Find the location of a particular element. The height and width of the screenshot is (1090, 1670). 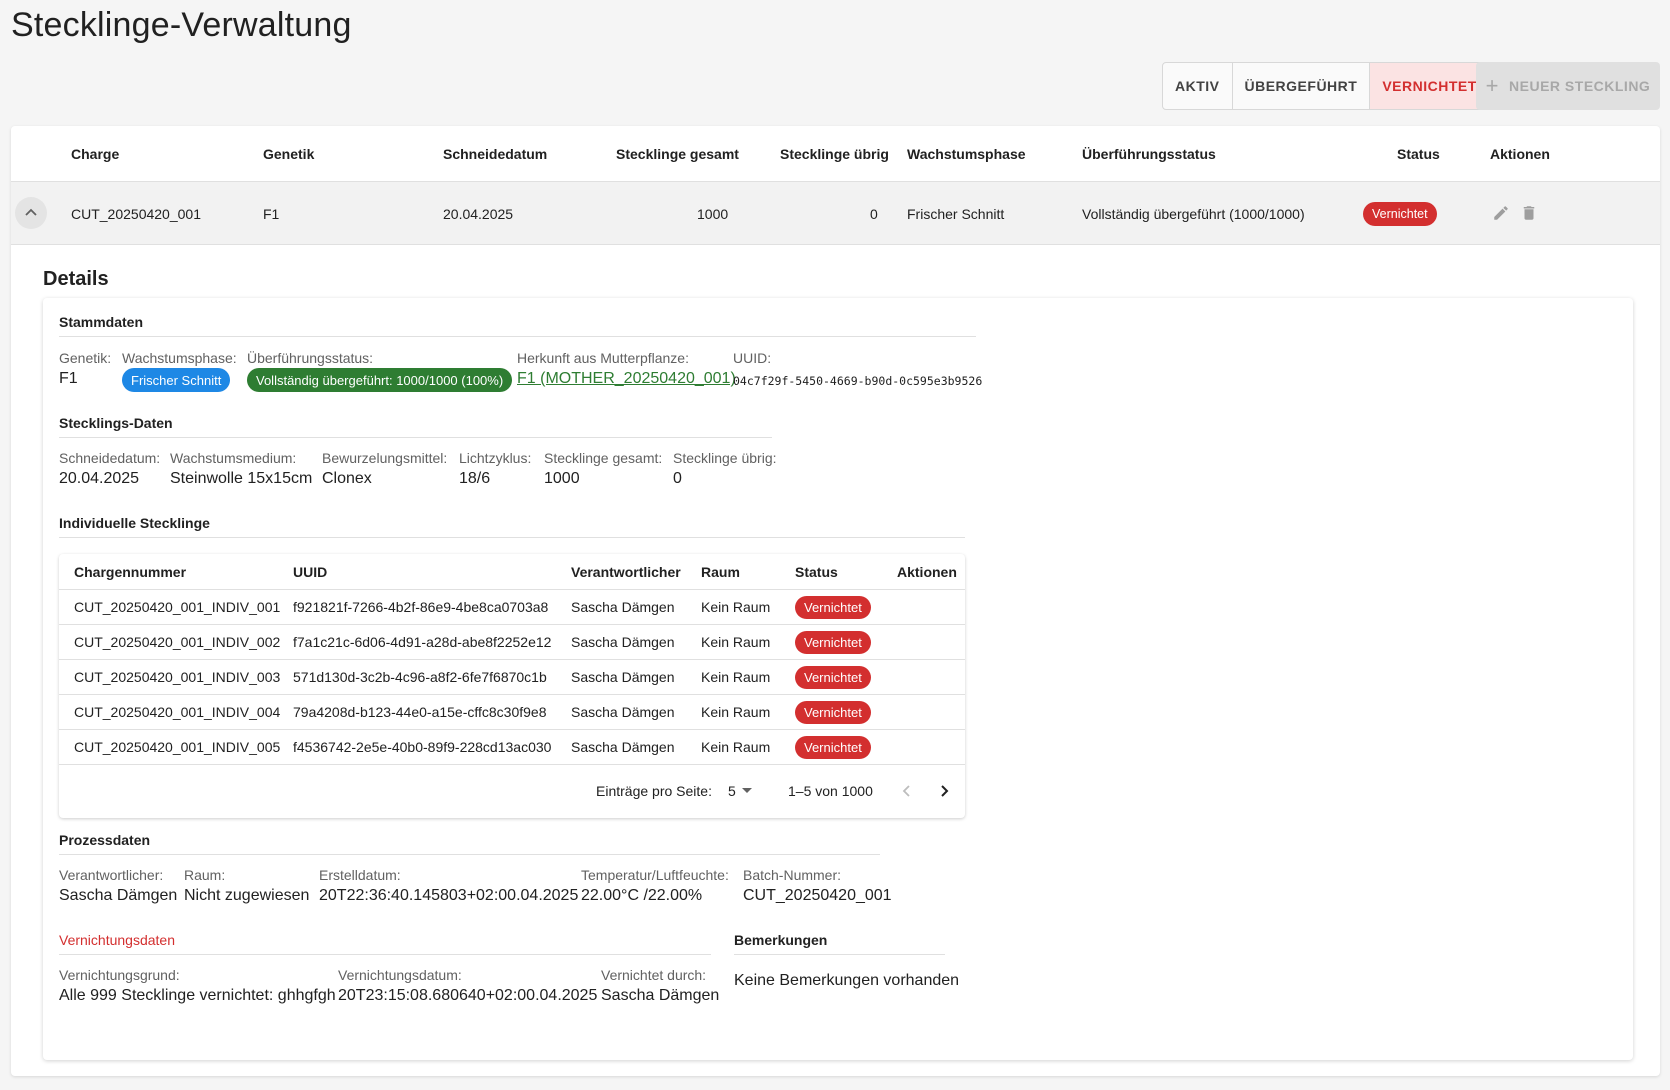

cell-ueberfuehrung: Vollständig übergeführt (1000/1000) is located at coordinates (1193, 213).